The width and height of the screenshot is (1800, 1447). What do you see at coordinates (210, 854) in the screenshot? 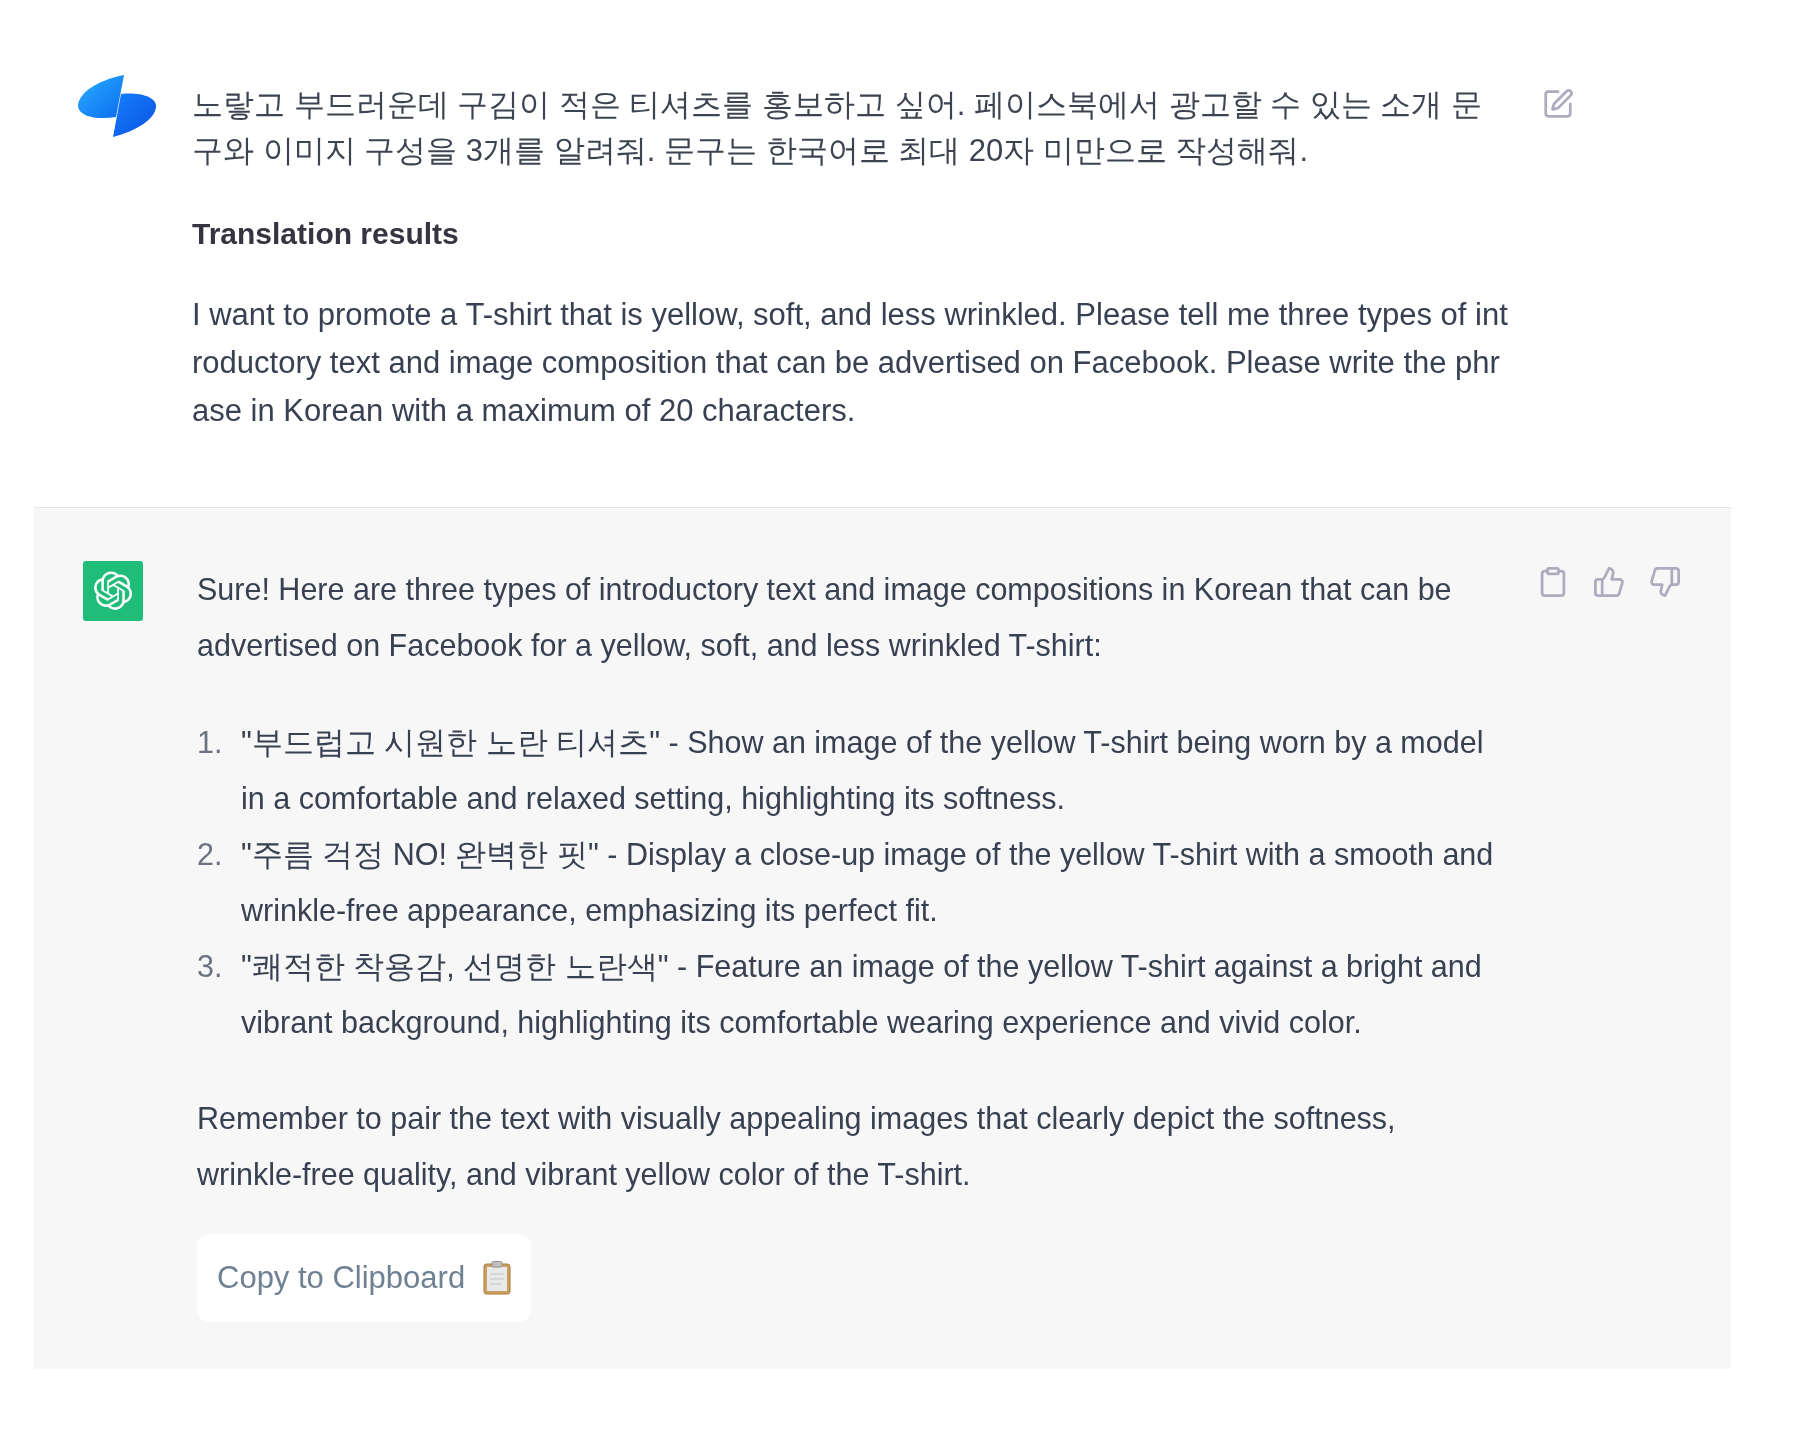
I see `list-number: 2.` at bounding box center [210, 854].